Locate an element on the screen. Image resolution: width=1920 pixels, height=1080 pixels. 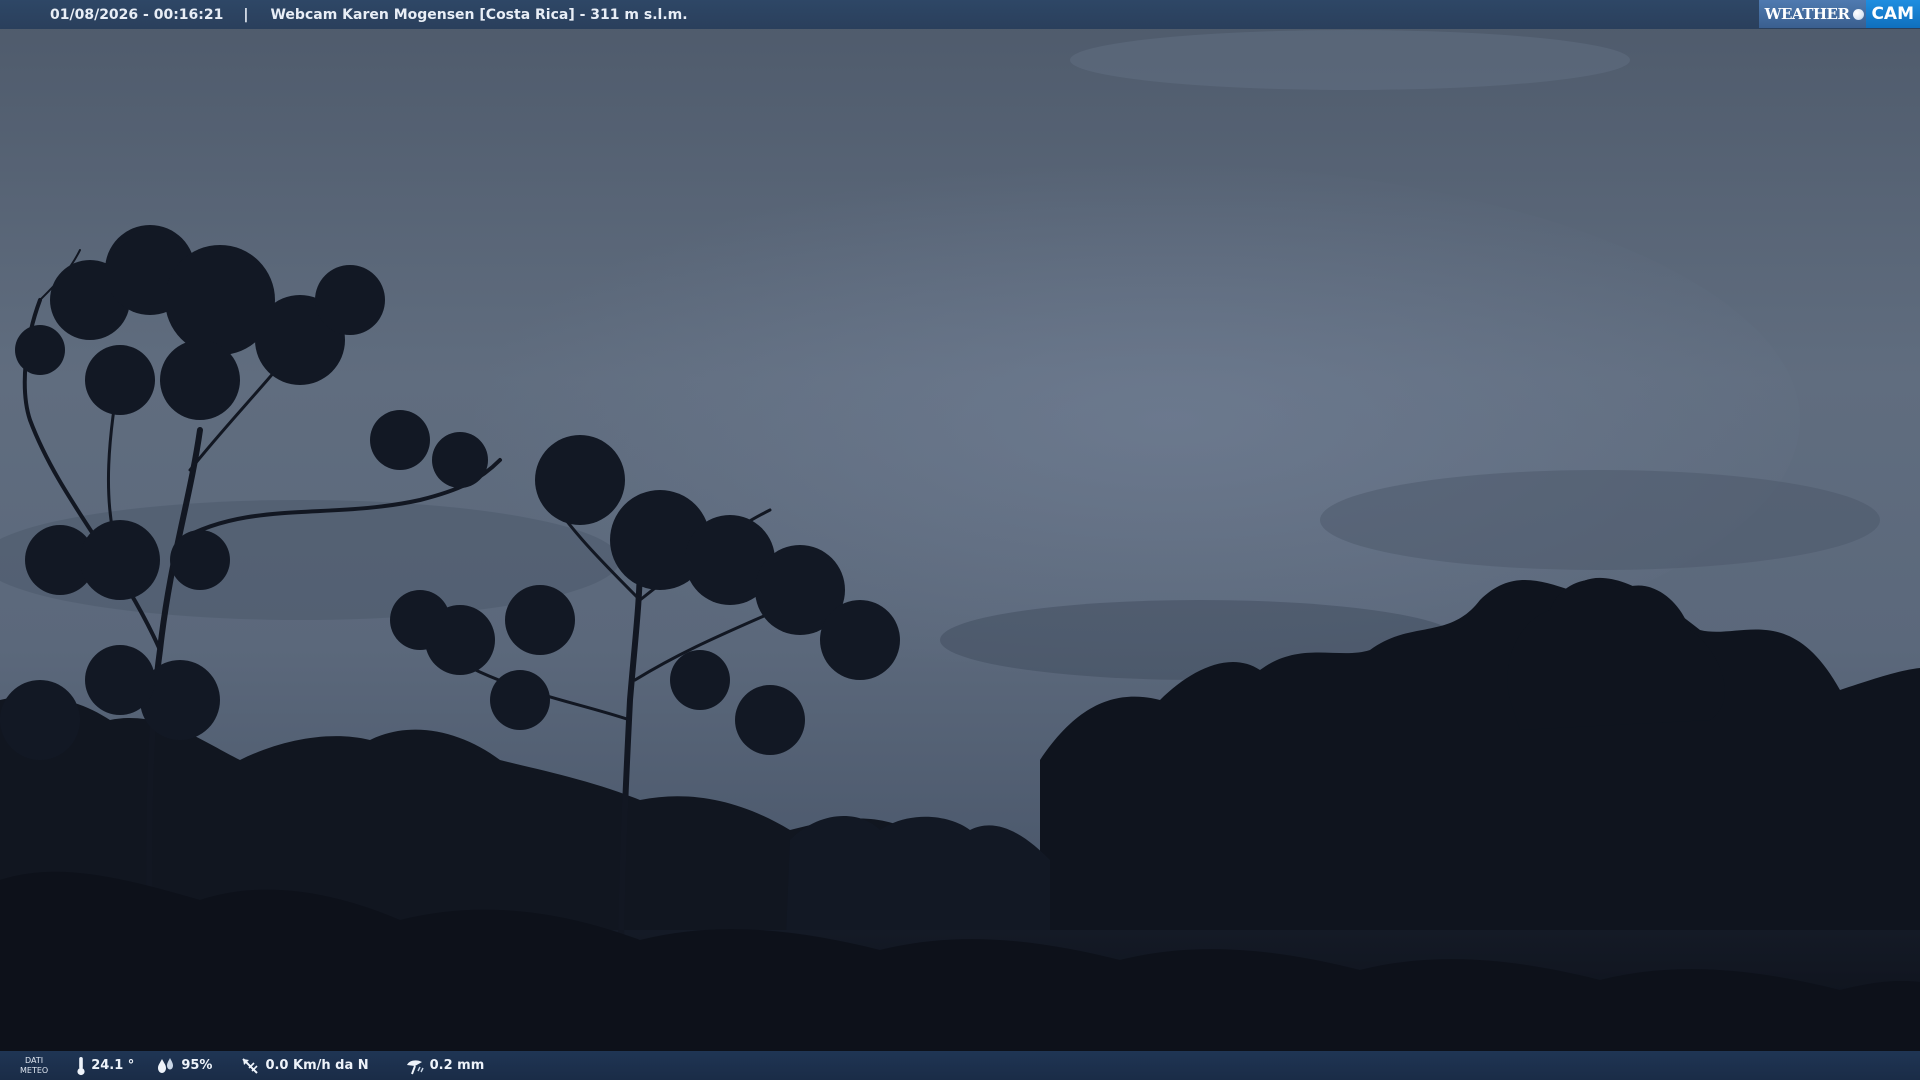
weathercam-logo: WEATHER CAM is located at coordinates (1839, 14).